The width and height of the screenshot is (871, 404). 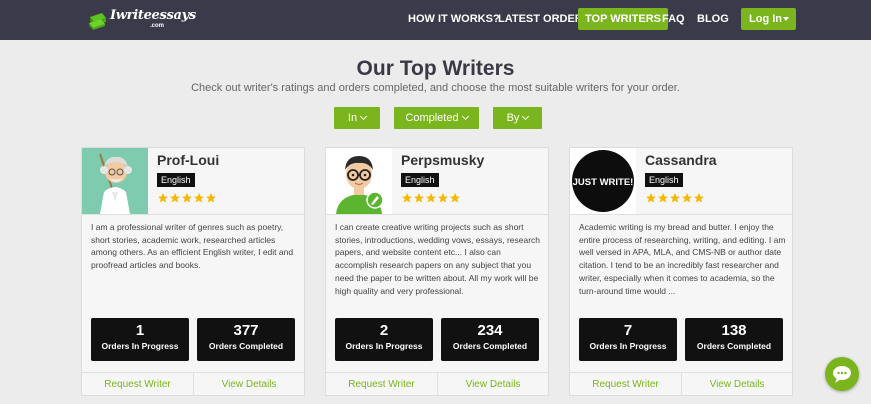 What do you see at coordinates (713, 19) in the screenshot?
I see `nav-blog: BLOG` at bounding box center [713, 19].